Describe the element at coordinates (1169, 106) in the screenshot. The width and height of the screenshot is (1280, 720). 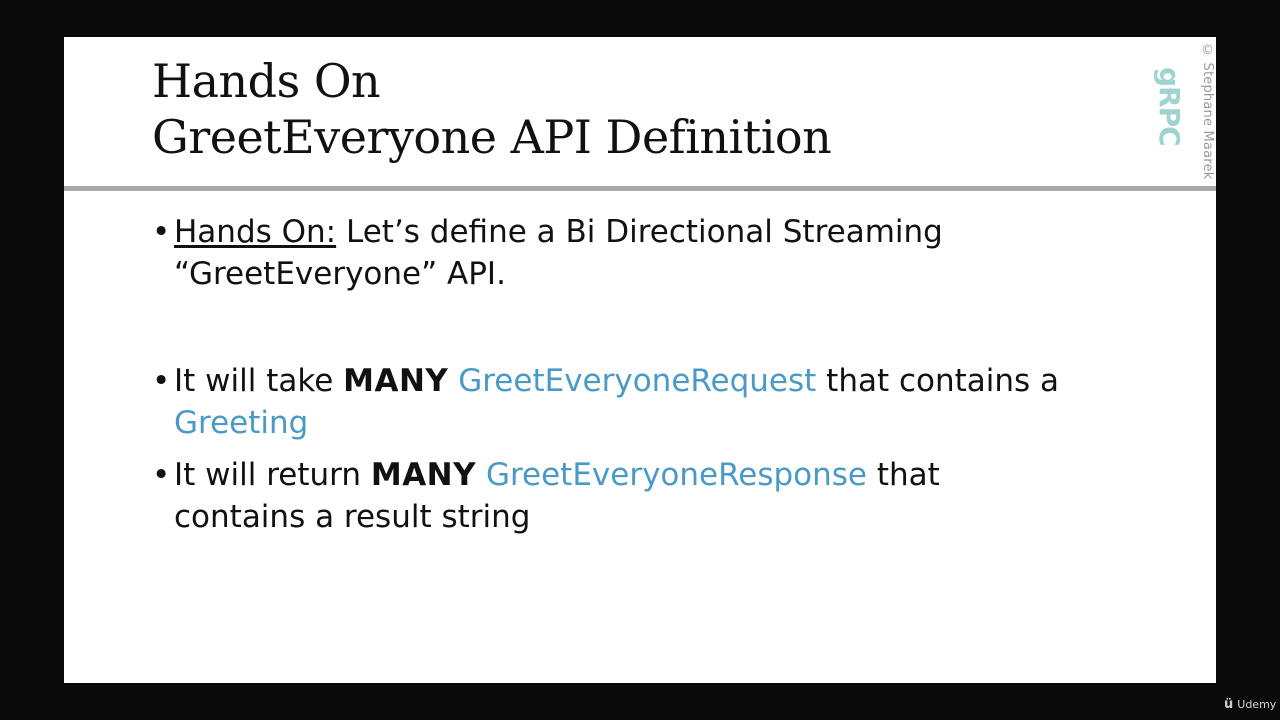
I see `grpc-logo: gRPC` at that location.